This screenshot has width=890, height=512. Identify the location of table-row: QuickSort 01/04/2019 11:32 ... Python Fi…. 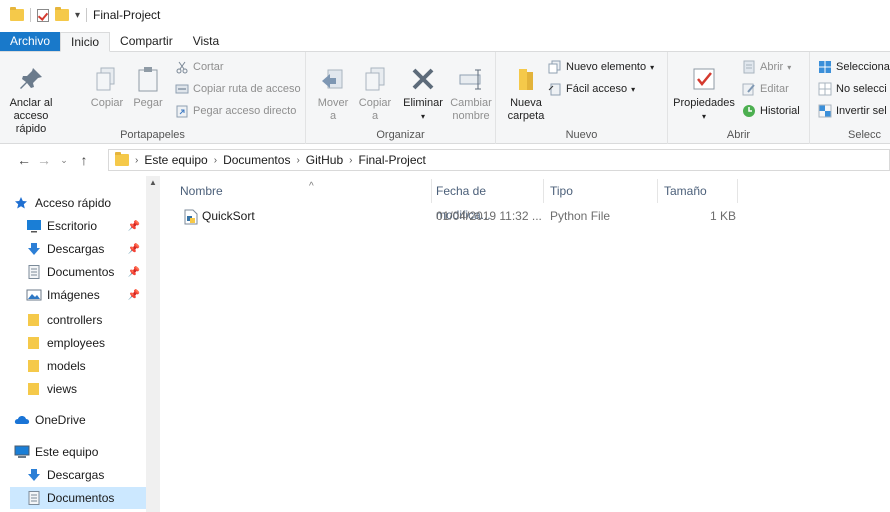
(456, 217).